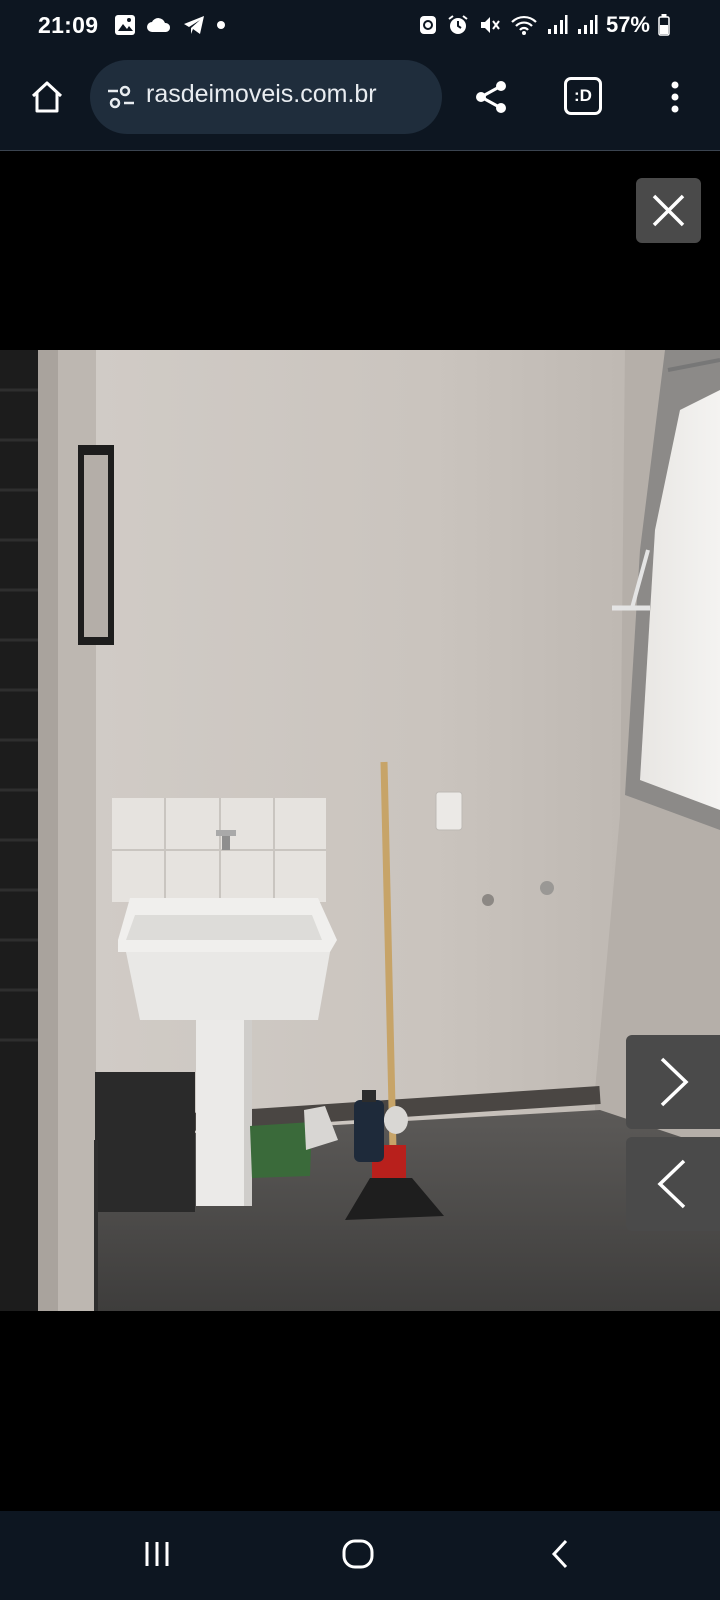  I want to click on browser-toolbar: rasdeimoveis.com.br :D, so click(360, 101).